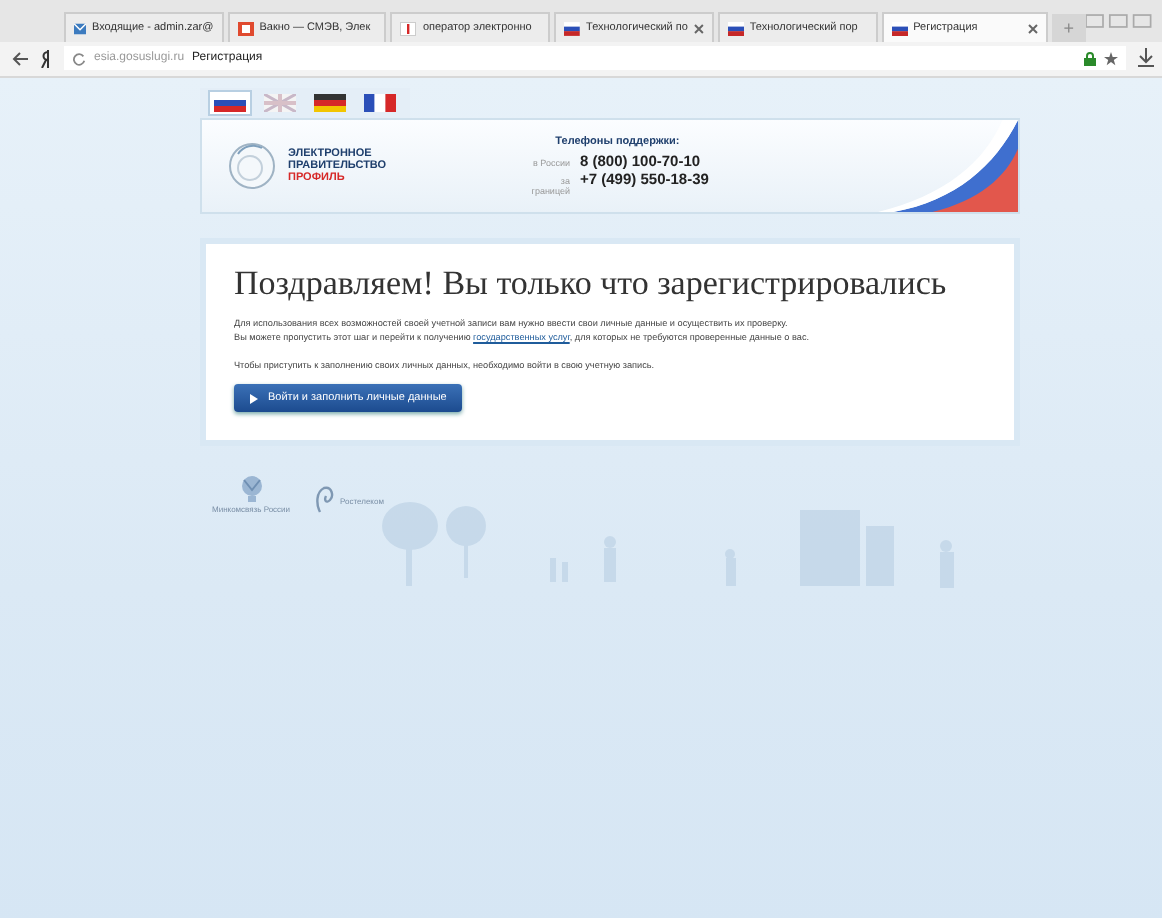 The image size is (1162, 918). What do you see at coordinates (1119, 21) in the screenshot?
I see `window-controls-icon` at bounding box center [1119, 21].